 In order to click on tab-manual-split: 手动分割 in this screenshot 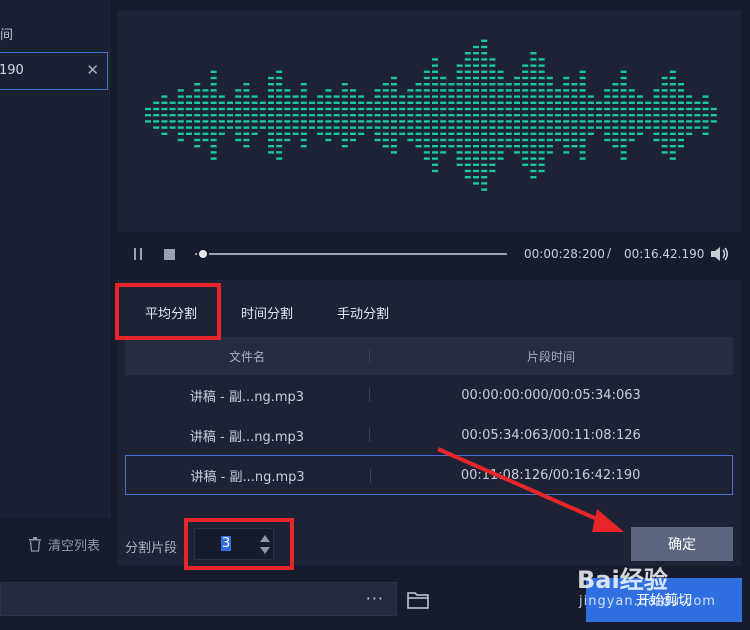, I will do `click(363, 312)`.